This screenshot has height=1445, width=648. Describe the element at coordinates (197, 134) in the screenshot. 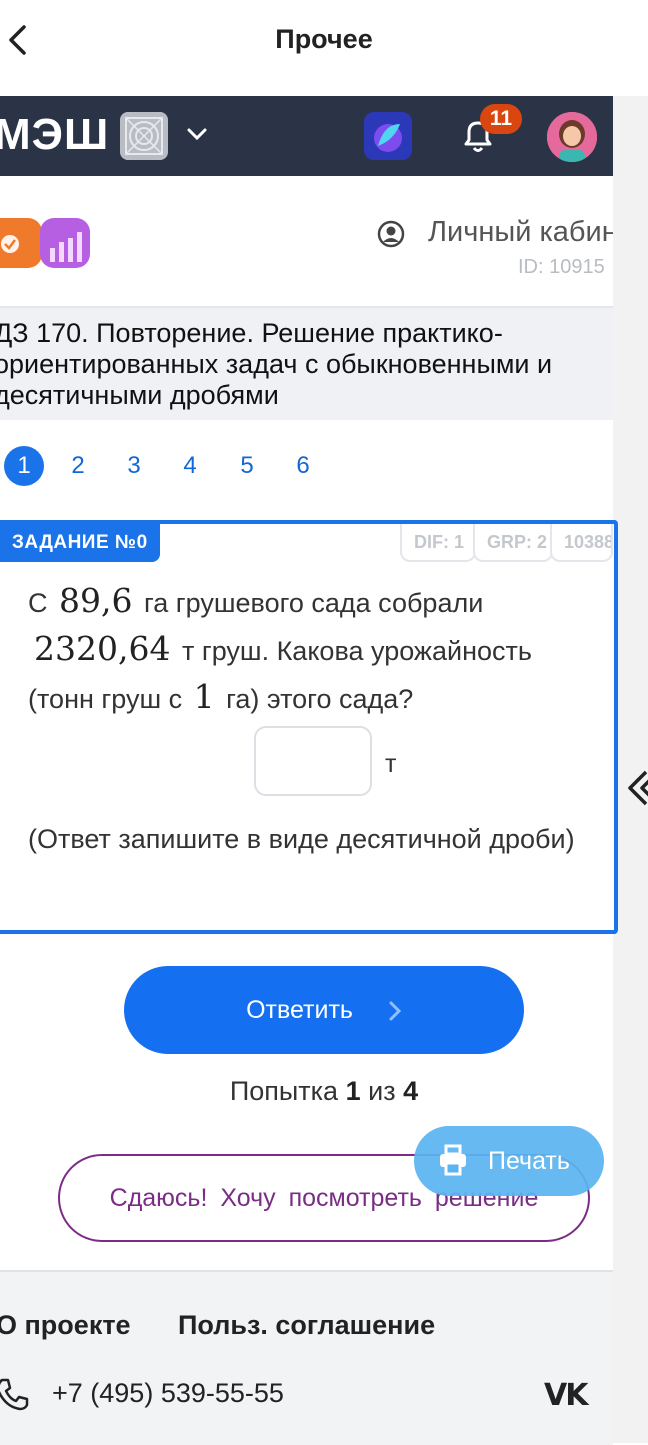

I see `chevron-down-icon` at that location.